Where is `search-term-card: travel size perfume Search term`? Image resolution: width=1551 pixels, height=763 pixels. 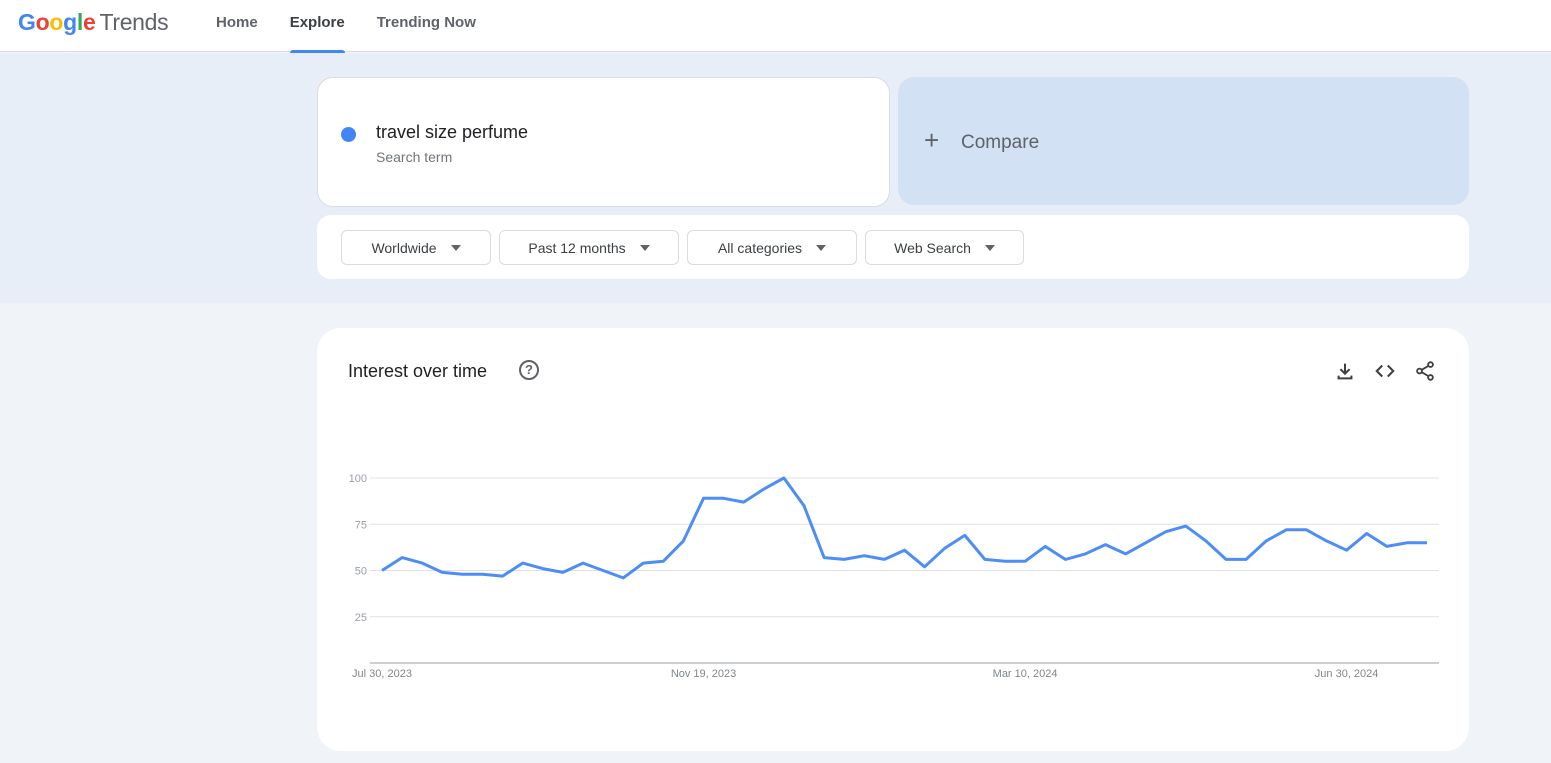 search-term-card: travel size perfume Search term is located at coordinates (603, 142).